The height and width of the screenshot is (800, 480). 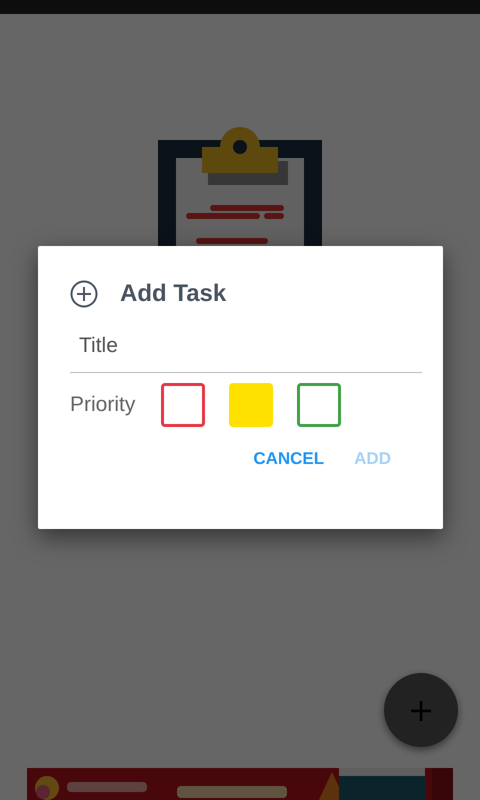 I want to click on title-field: Title, so click(x=246, y=353).